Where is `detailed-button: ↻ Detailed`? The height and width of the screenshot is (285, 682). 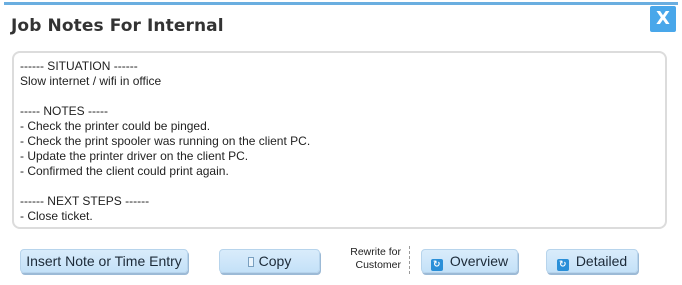 detailed-button: ↻ Detailed is located at coordinates (592, 261).